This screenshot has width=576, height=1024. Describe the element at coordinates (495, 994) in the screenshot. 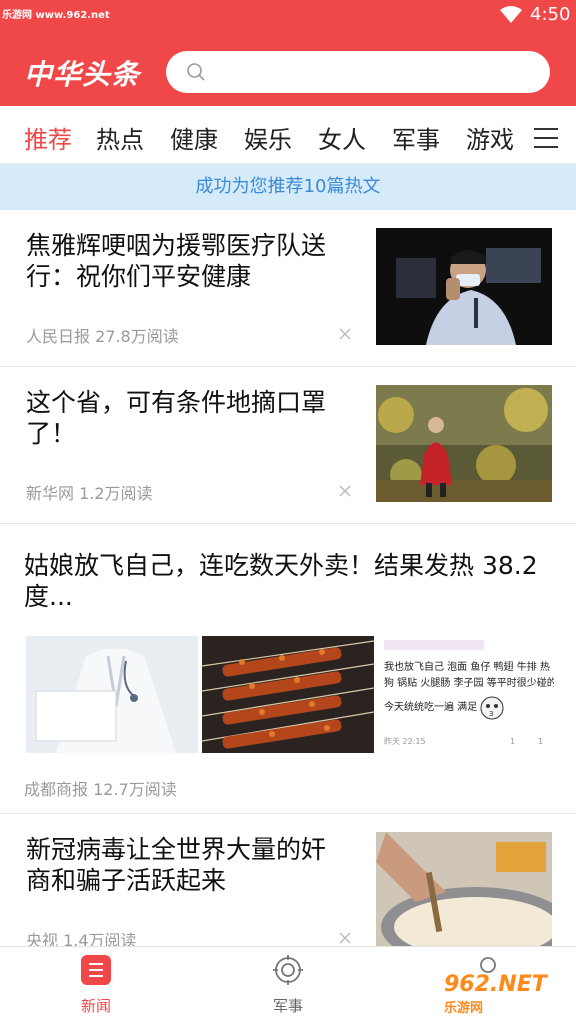

I see `site-watermark: 962.NET 乐游网` at that location.